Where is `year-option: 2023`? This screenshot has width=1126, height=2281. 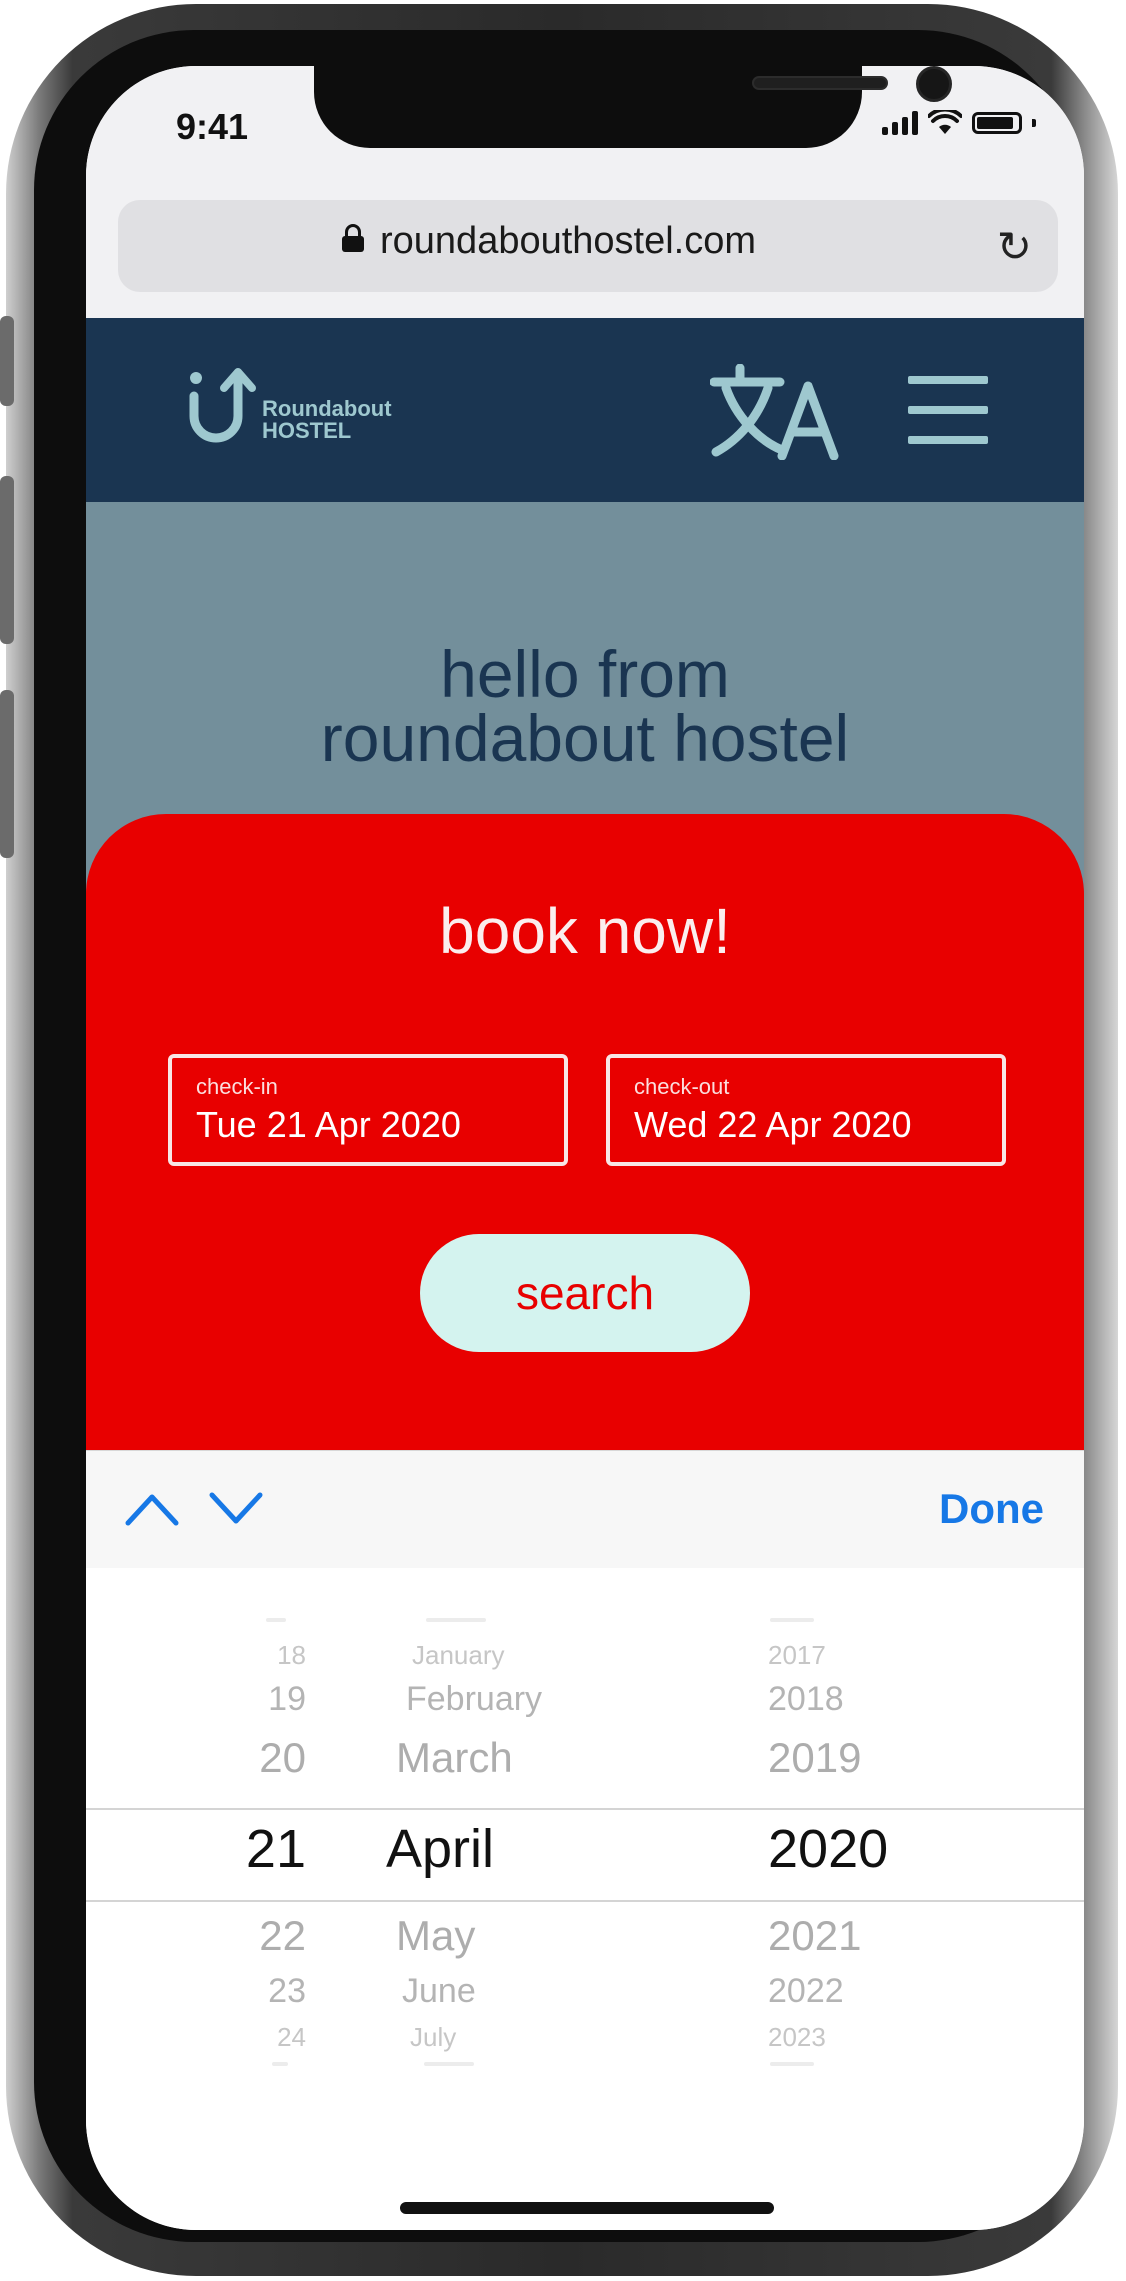 year-option: 2023 is located at coordinates (797, 2037).